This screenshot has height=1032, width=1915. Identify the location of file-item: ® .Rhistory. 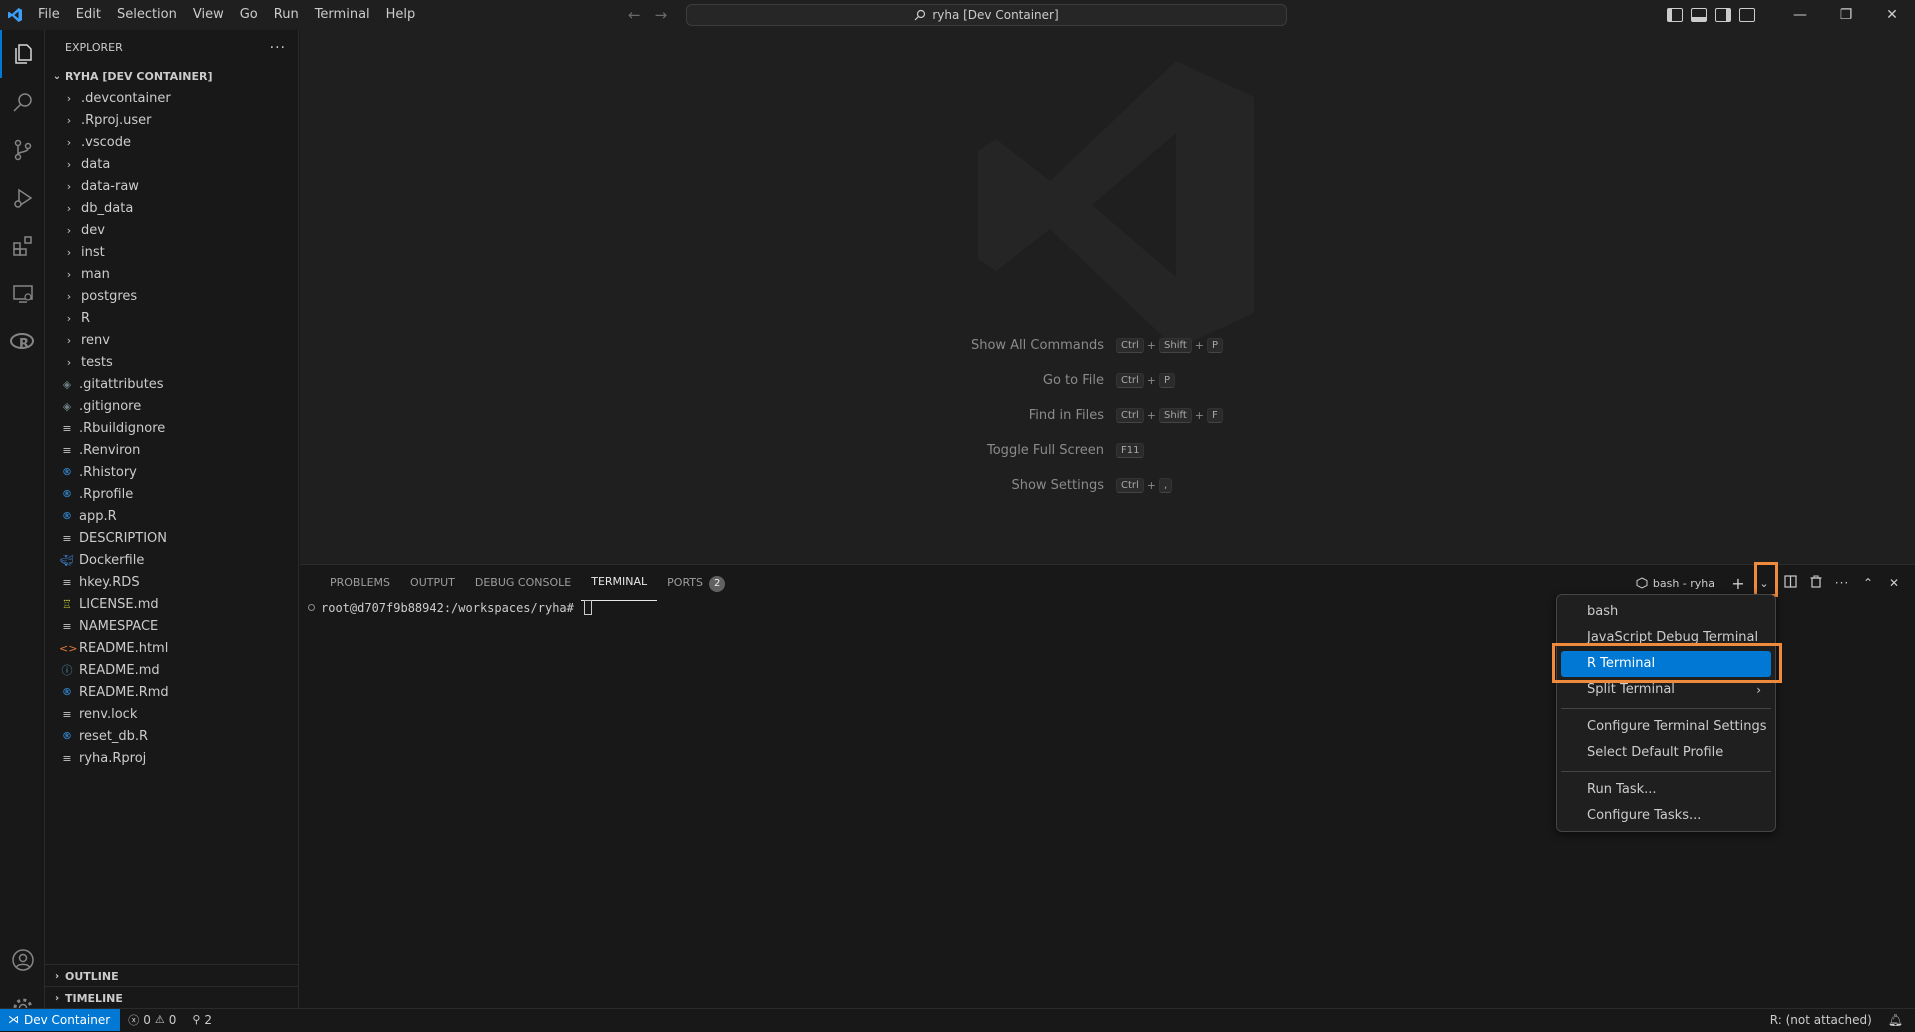
(171, 472).